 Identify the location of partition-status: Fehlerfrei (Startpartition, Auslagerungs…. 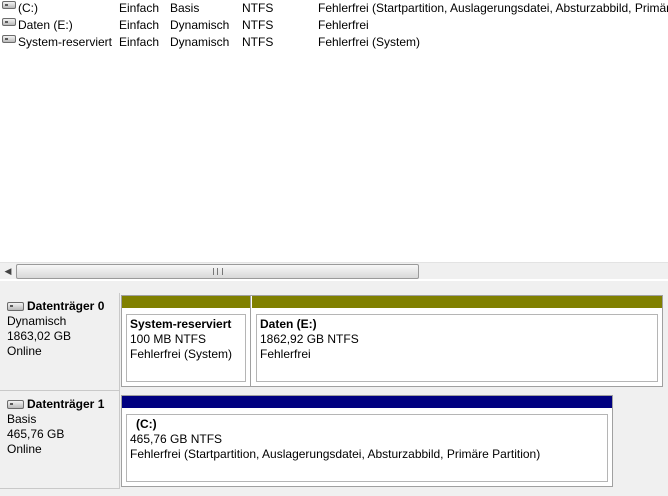
(335, 454).